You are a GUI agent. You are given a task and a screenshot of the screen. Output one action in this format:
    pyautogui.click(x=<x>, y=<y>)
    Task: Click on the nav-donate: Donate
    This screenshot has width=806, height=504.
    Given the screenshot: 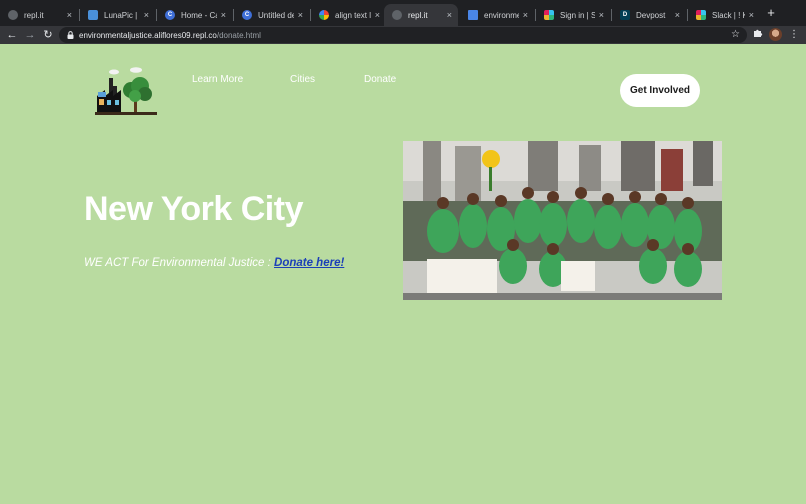 What is the action you would take?
    pyautogui.click(x=380, y=79)
    